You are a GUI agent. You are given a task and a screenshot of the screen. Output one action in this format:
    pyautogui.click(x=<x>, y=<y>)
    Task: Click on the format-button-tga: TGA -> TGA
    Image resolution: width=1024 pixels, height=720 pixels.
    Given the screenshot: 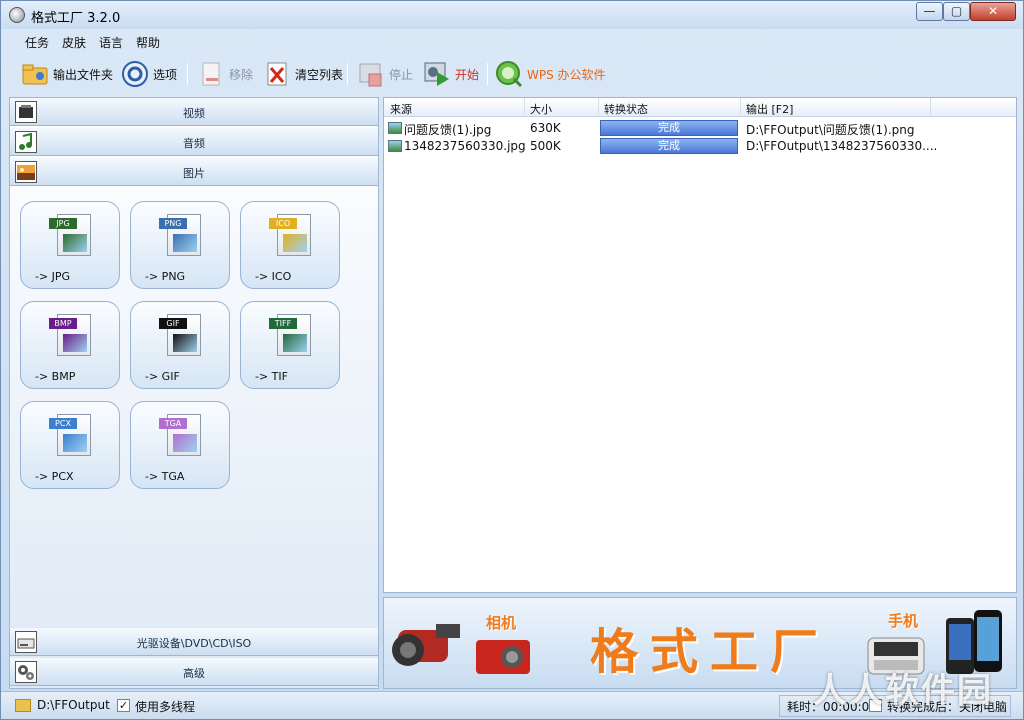 What is the action you would take?
    pyautogui.click(x=180, y=445)
    